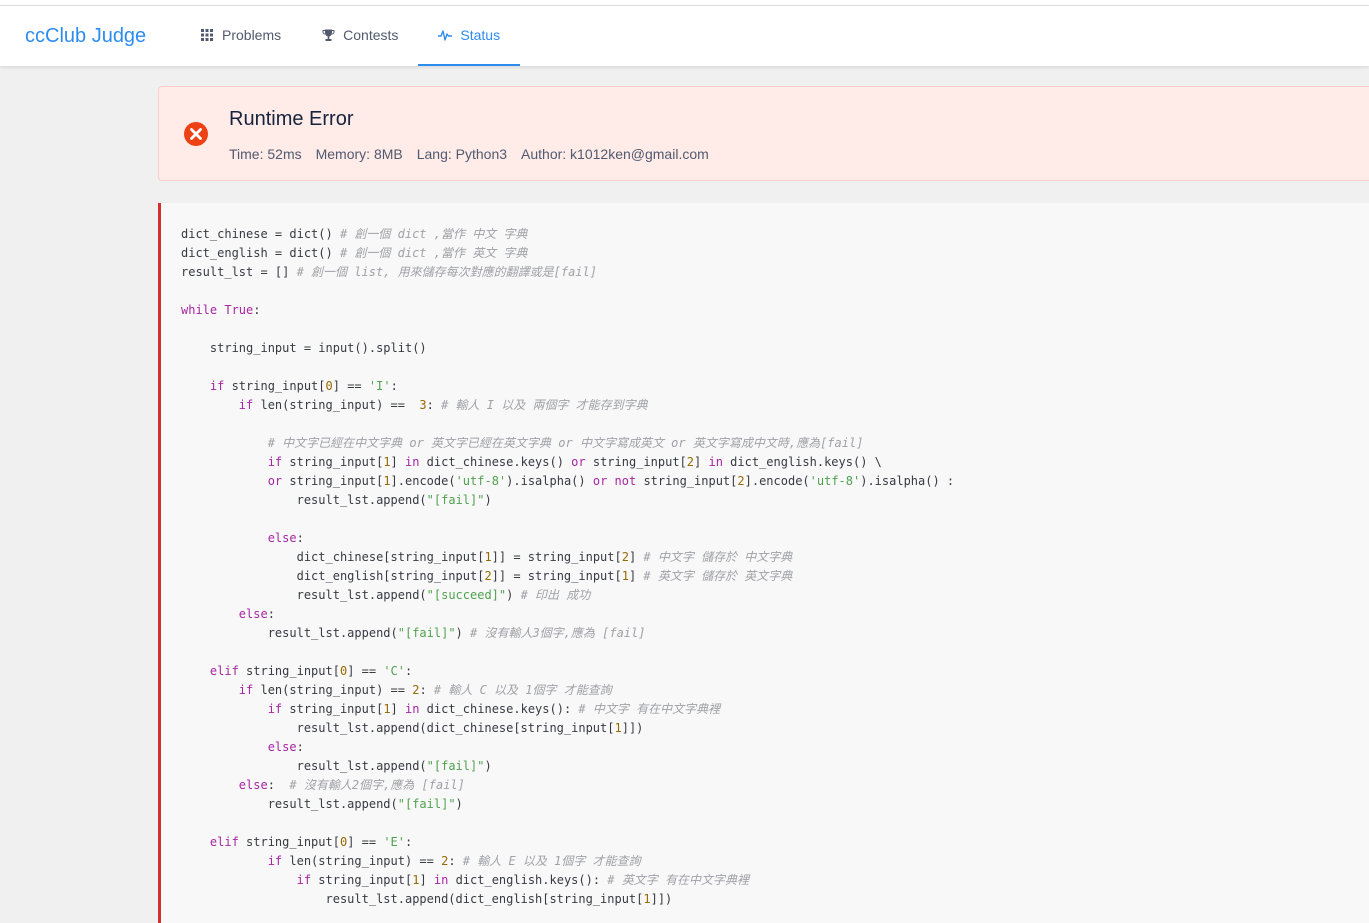  Describe the element at coordinates (207, 35) in the screenshot. I see `grid-icon` at that location.